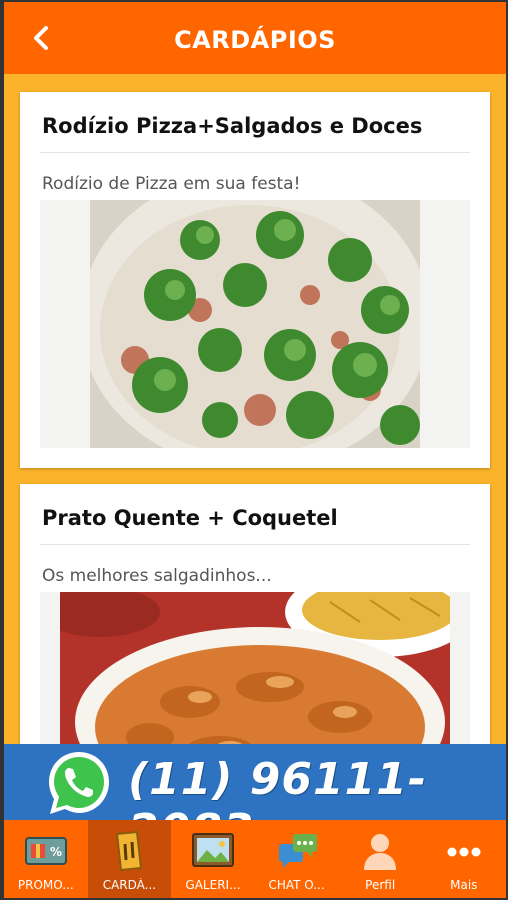 The image size is (508, 900). I want to click on chat-icon, so click(297, 851).